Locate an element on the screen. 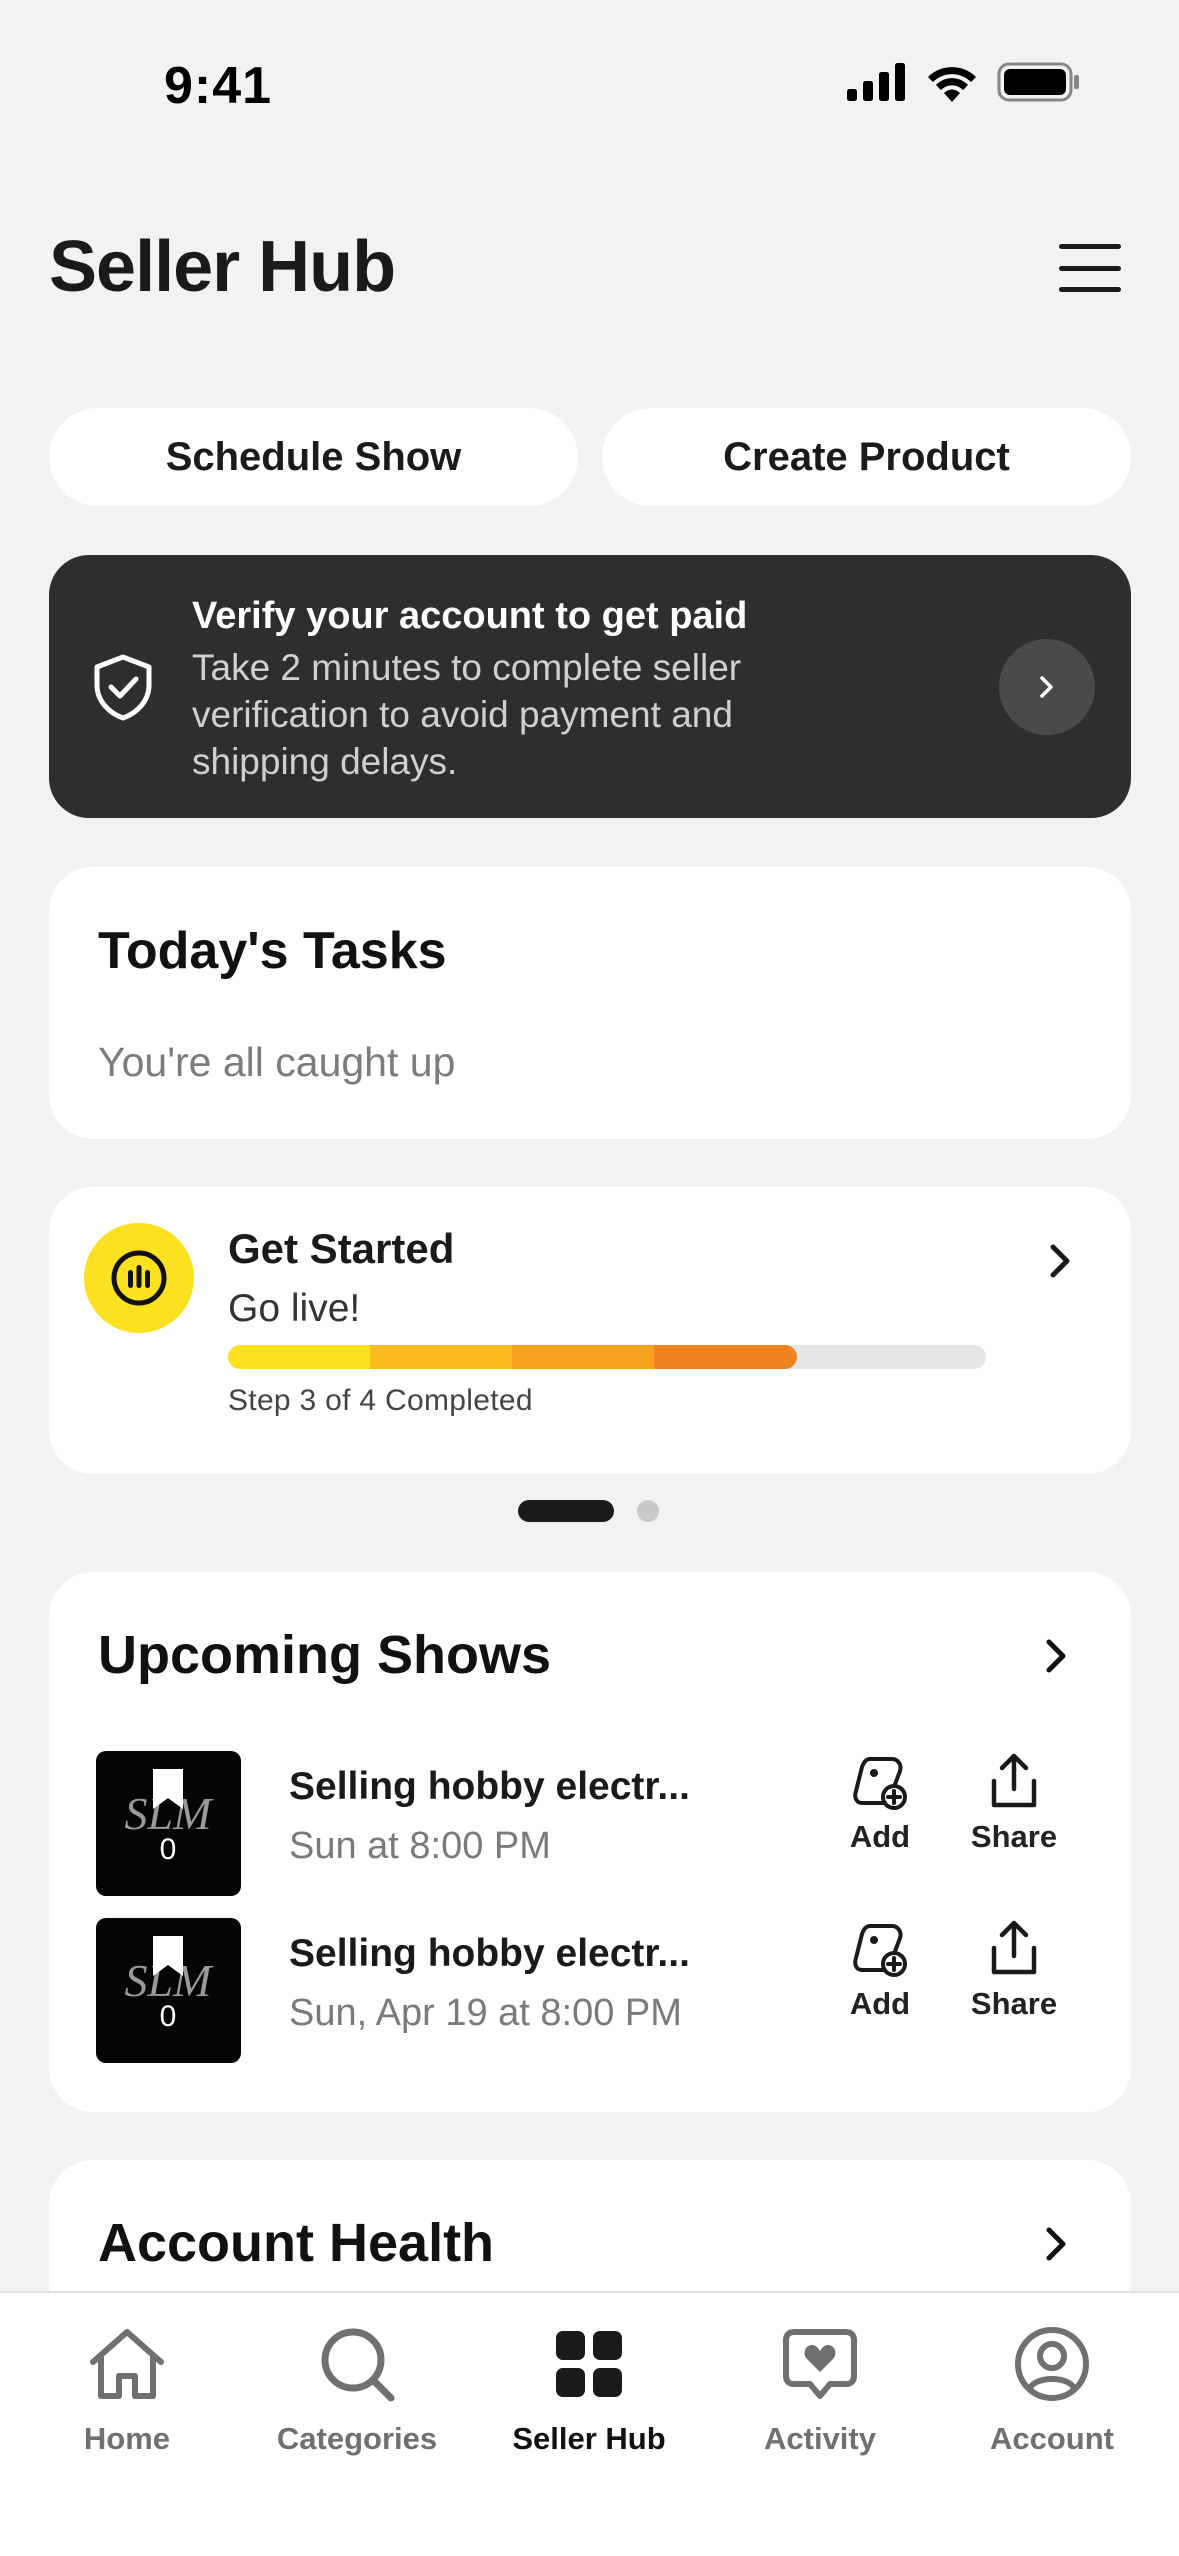 The width and height of the screenshot is (1179, 2556). get-started-step: Step 3 of 4 Completed is located at coordinates (380, 1400).